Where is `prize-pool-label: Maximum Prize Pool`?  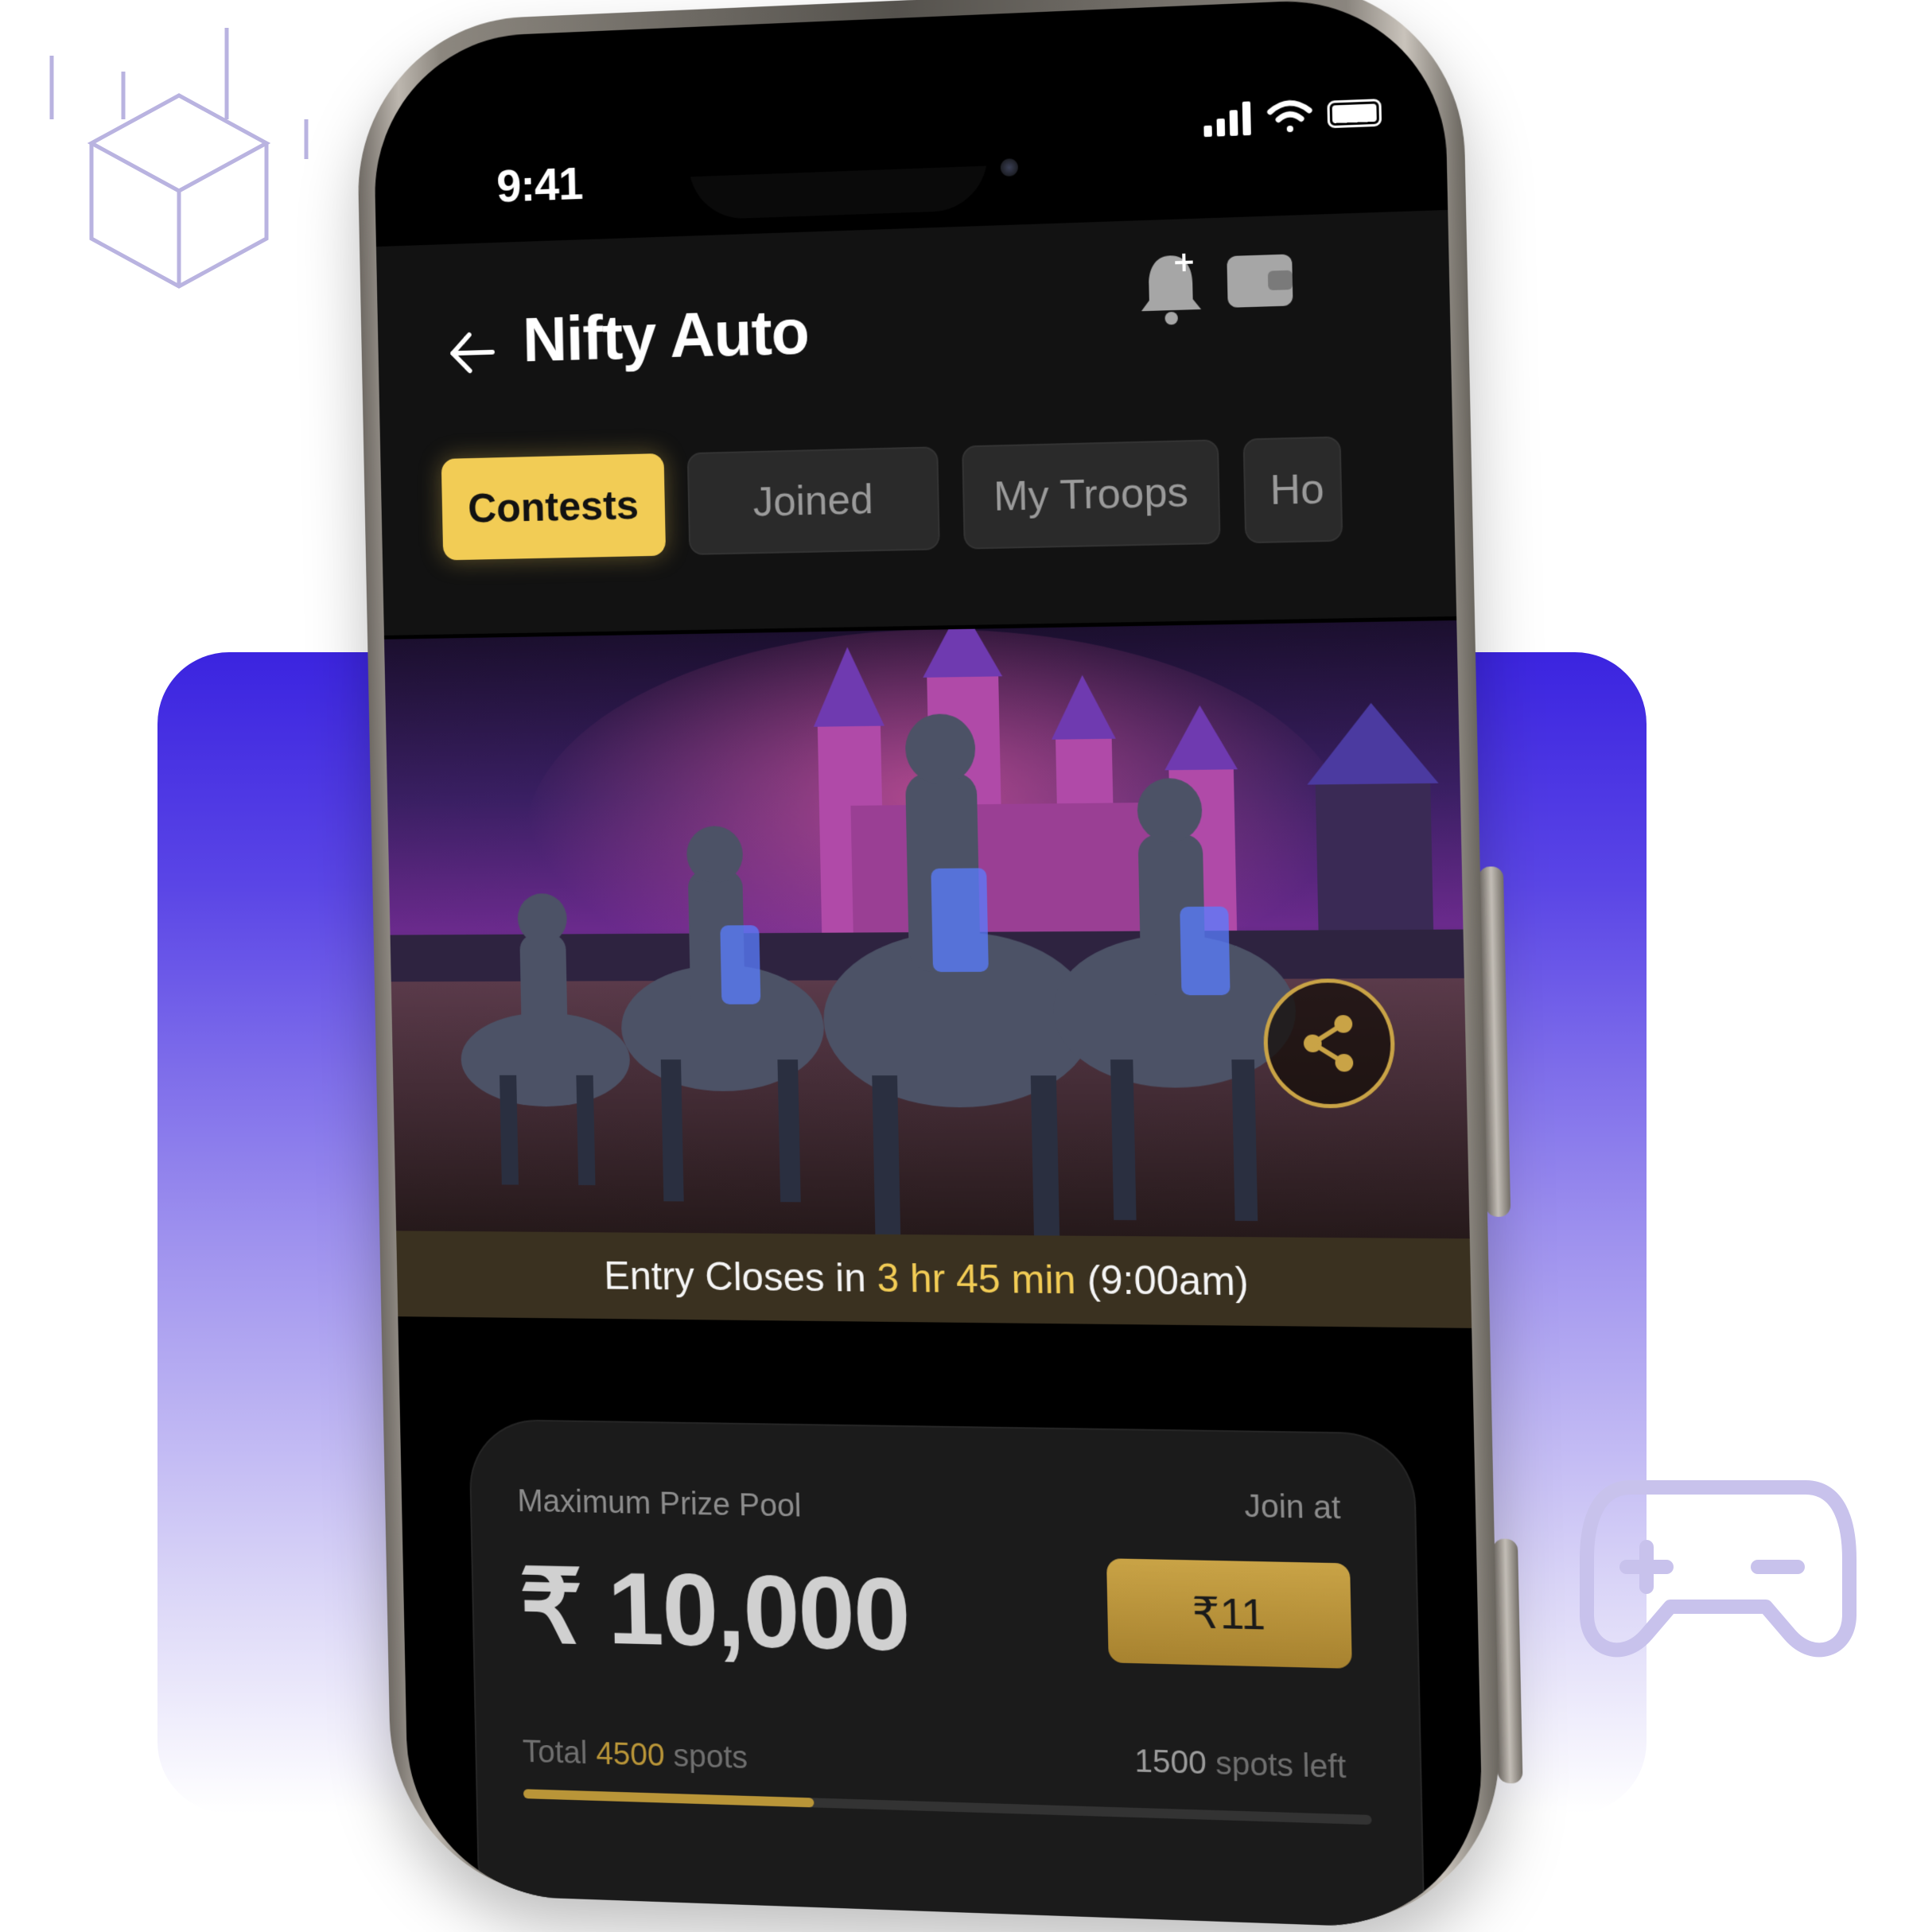 prize-pool-label: Maximum Prize Pool is located at coordinates (659, 1503).